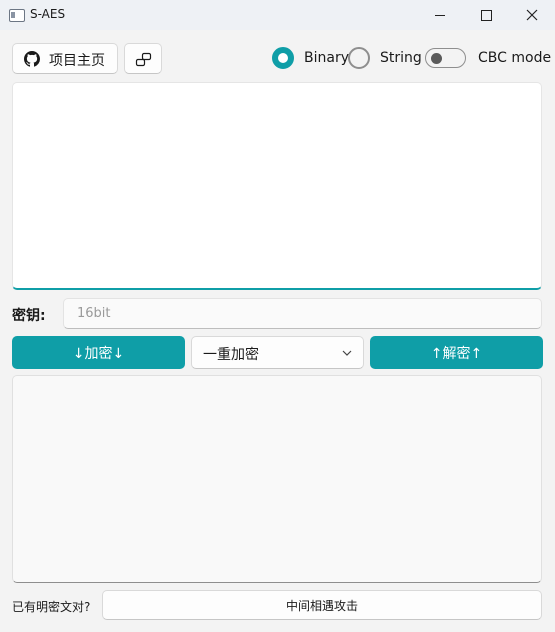 The height and width of the screenshot is (632, 555). Describe the element at coordinates (359, 58) in the screenshot. I see `string-radio` at that location.